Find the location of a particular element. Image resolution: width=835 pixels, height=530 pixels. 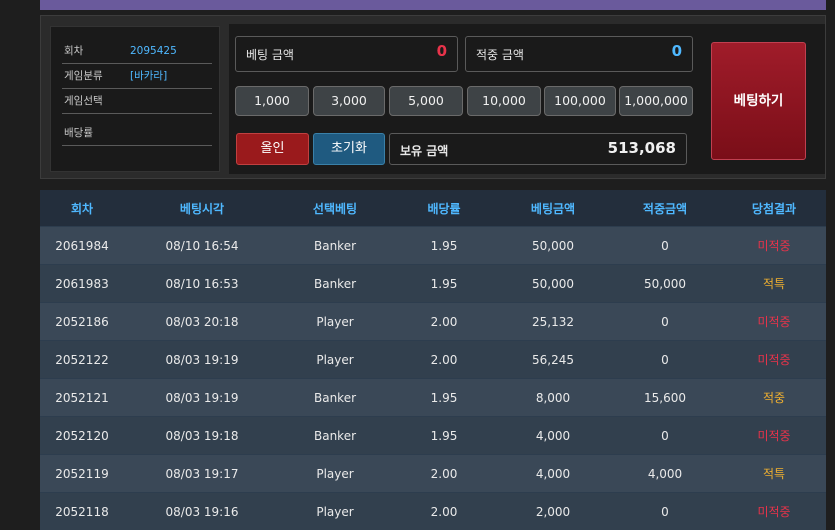

chip-5000-button: 5,000 is located at coordinates (426, 101).